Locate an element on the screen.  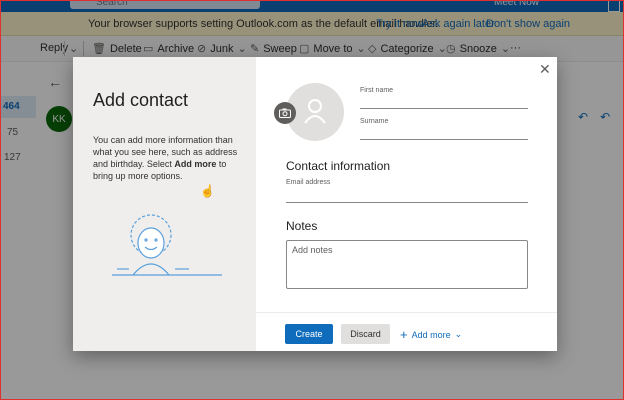
discard-button: Discard is located at coordinates (365, 334).